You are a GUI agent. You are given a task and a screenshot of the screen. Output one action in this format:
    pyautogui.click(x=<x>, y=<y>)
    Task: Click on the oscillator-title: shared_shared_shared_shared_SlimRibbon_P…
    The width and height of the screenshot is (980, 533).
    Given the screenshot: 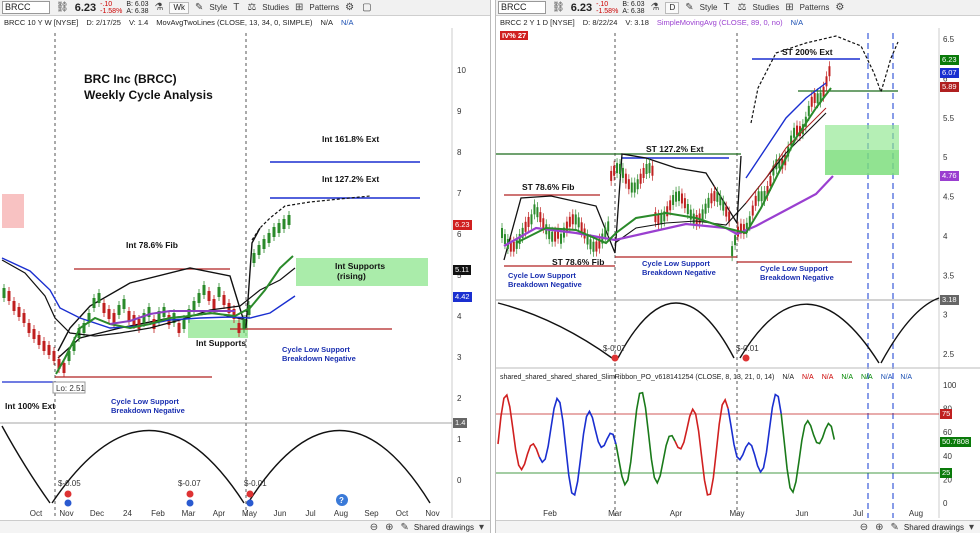 What is the action you would take?
    pyautogui.click(x=637, y=377)
    